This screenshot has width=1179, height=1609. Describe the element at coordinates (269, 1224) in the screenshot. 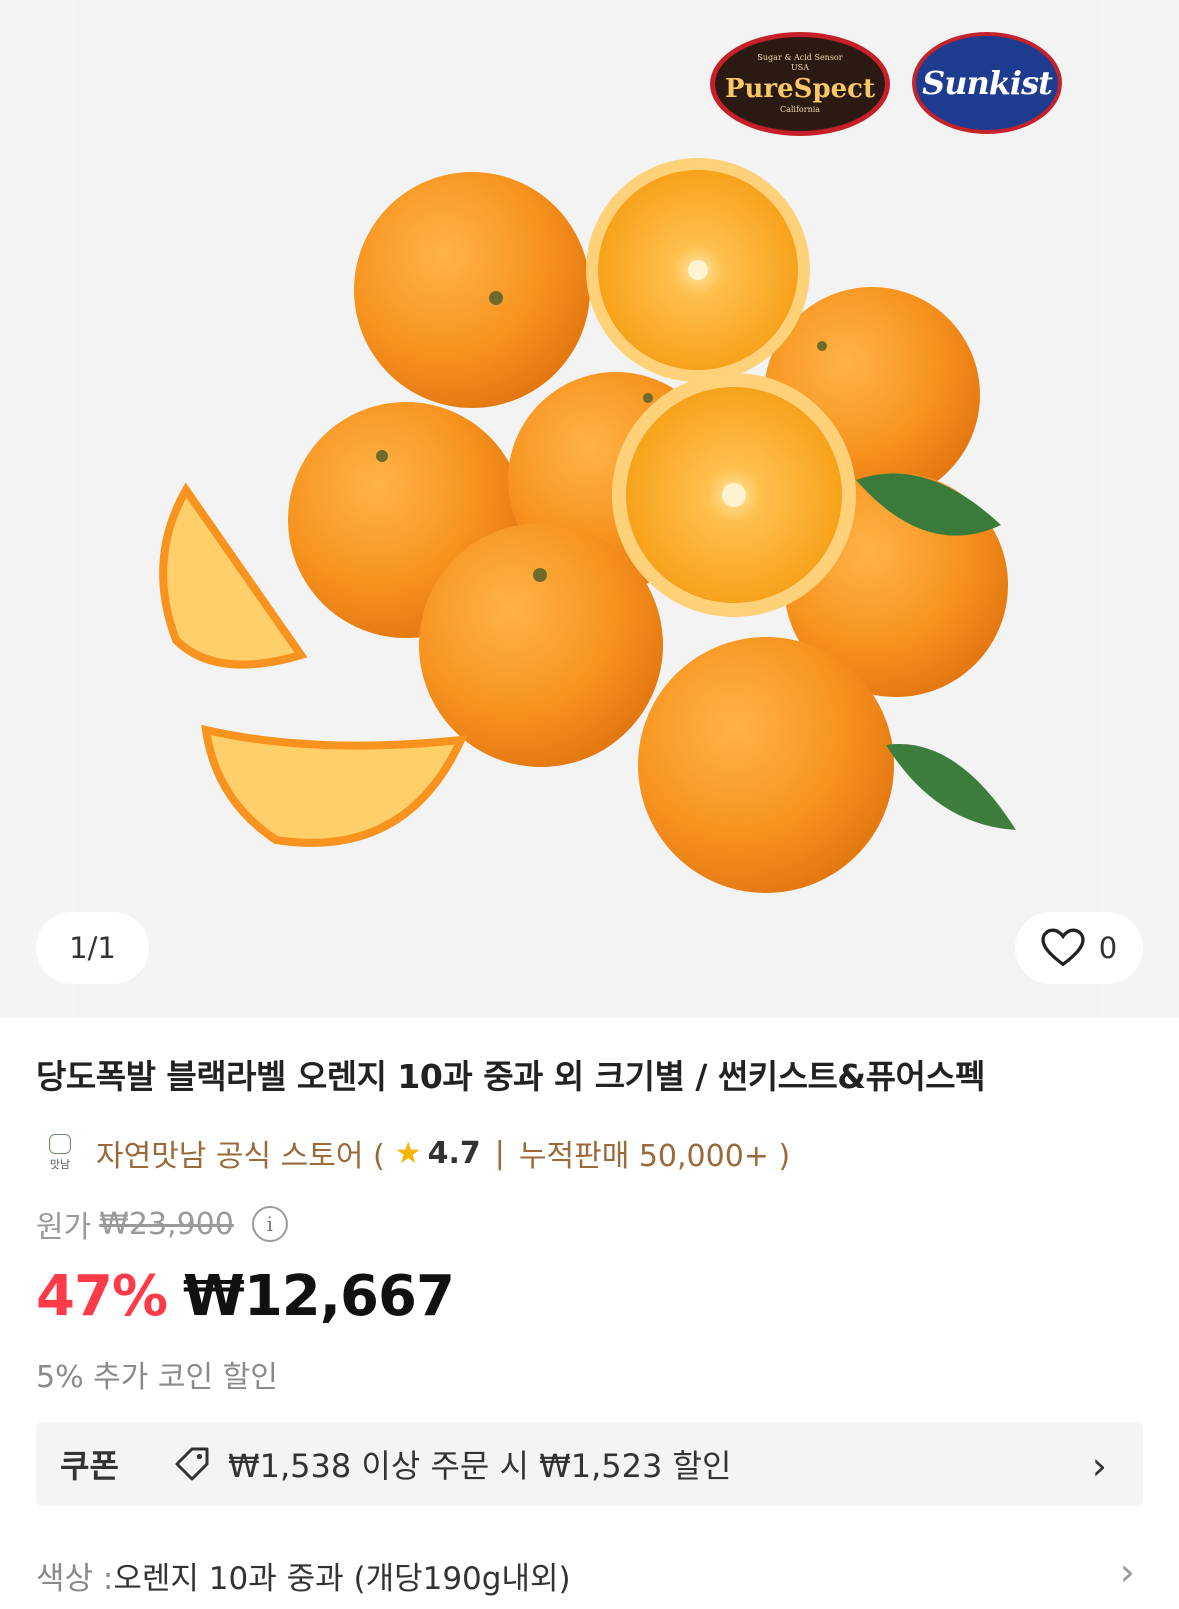

I see `info-icon: i` at that location.